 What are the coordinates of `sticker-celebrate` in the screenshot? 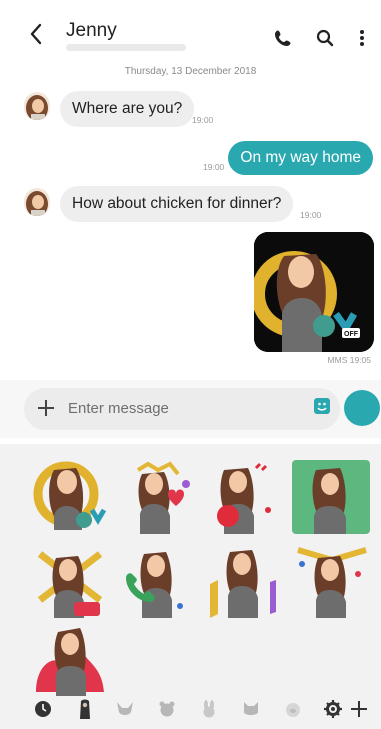 It's located at (331, 581).